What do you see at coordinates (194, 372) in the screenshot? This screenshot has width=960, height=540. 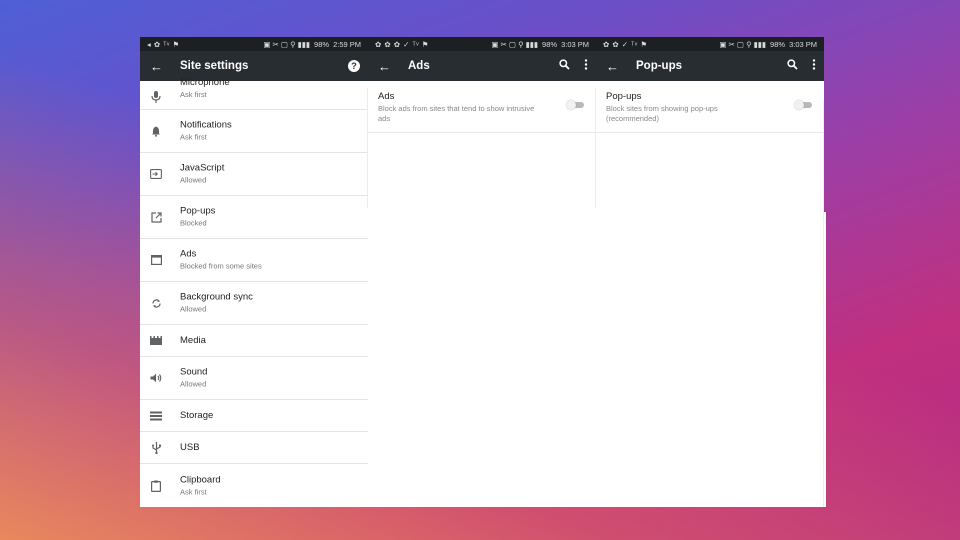 I see `item-title: Sound` at bounding box center [194, 372].